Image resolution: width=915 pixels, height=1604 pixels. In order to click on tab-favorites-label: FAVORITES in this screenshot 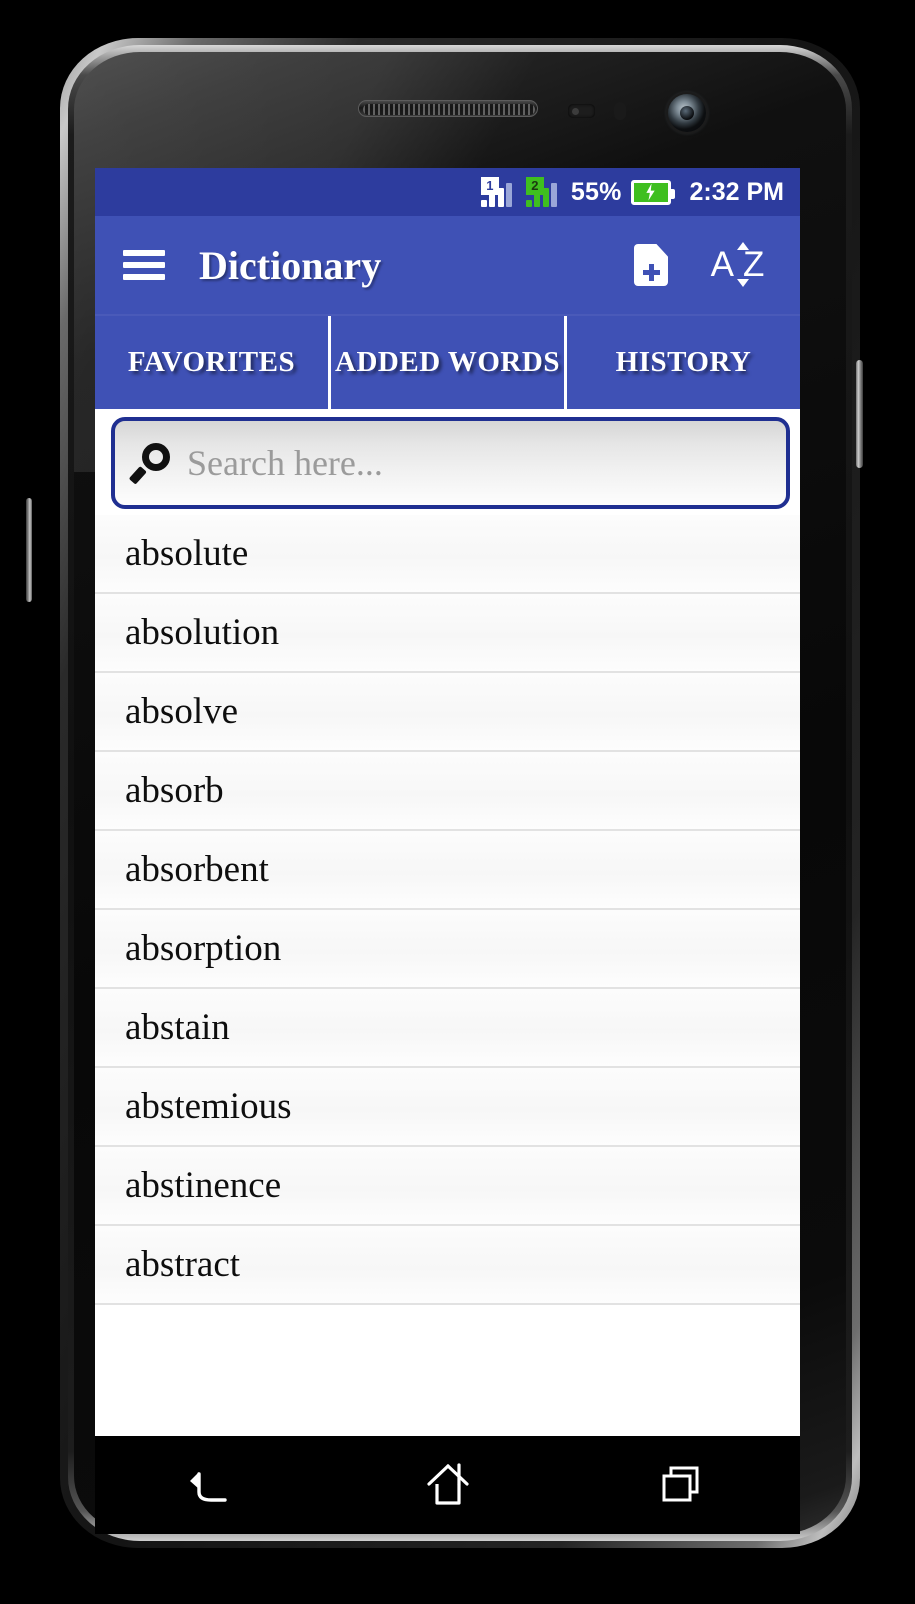, I will do `click(211, 362)`.